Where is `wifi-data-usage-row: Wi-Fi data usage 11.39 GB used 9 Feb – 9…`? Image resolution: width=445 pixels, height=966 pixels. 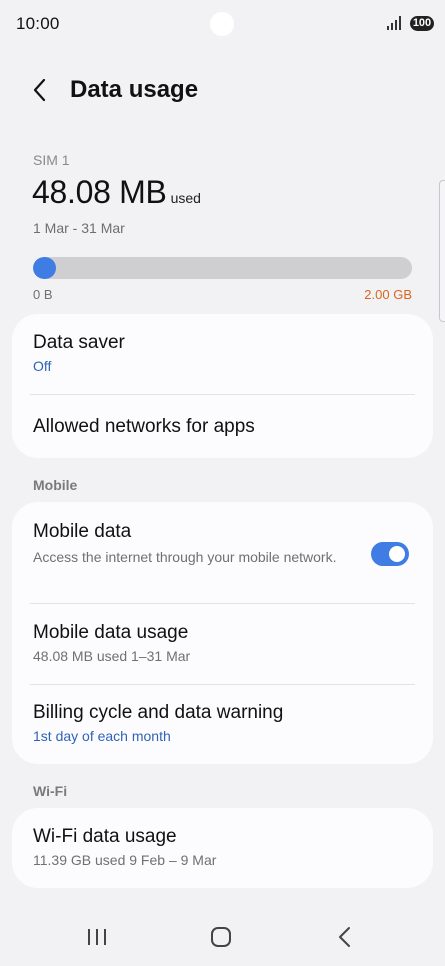 wifi-data-usage-row: Wi-Fi data usage 11.39 GB used 9 Feb – 9… is located at coordinates (222, 839).